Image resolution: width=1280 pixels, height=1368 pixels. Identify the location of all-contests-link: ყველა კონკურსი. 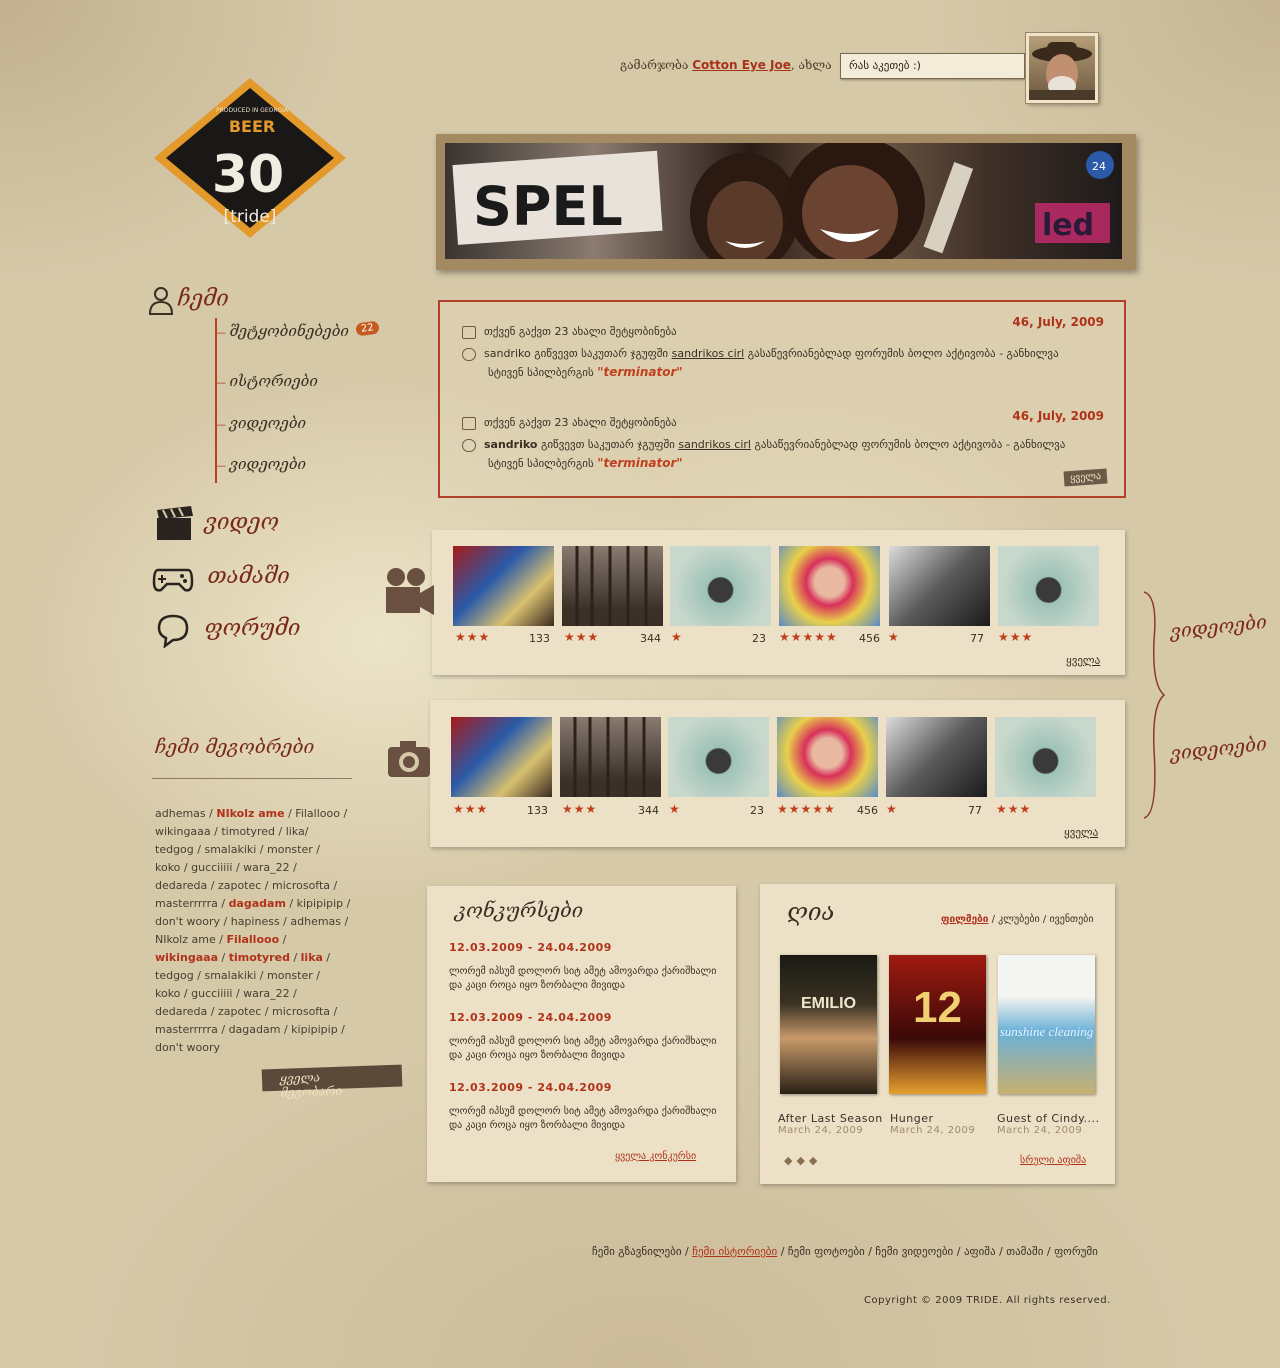
(655, 1156).